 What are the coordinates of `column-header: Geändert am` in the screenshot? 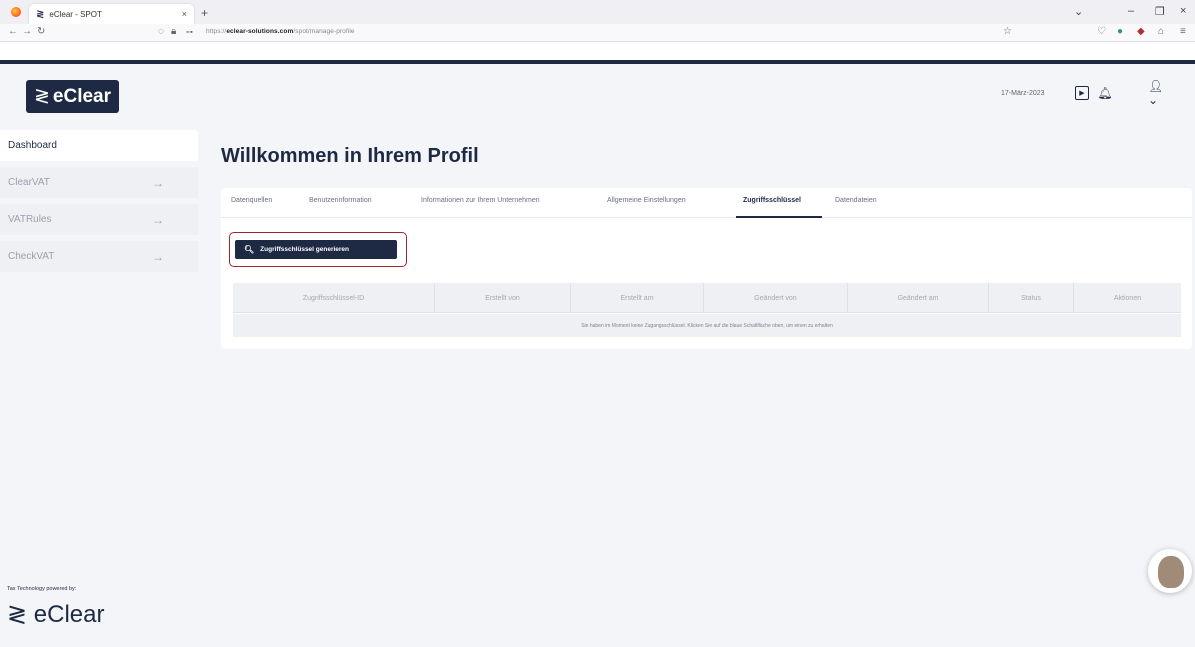 It's located at (918, 298).